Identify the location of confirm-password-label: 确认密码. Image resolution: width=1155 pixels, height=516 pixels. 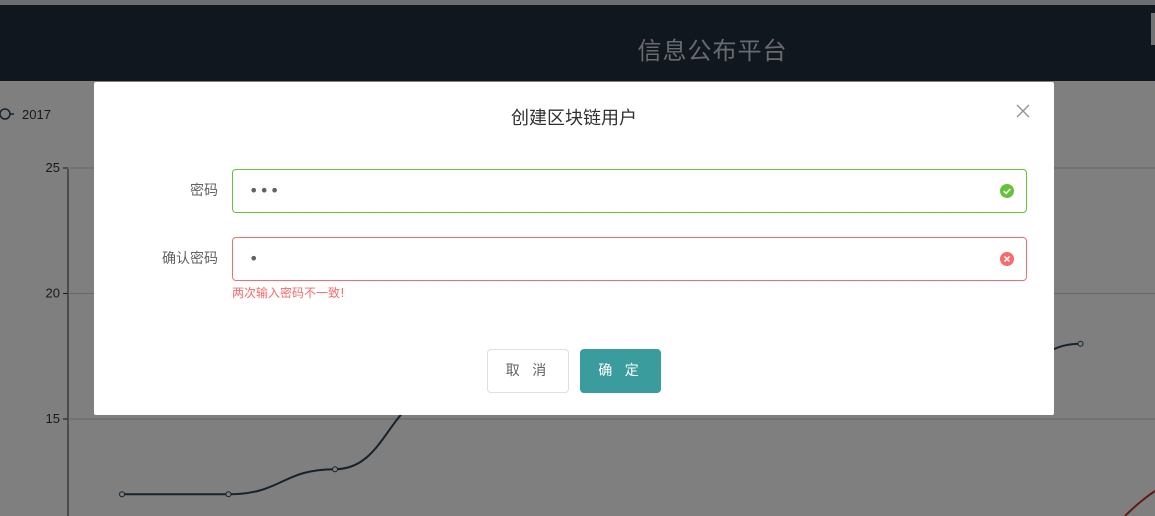
(190, 259).